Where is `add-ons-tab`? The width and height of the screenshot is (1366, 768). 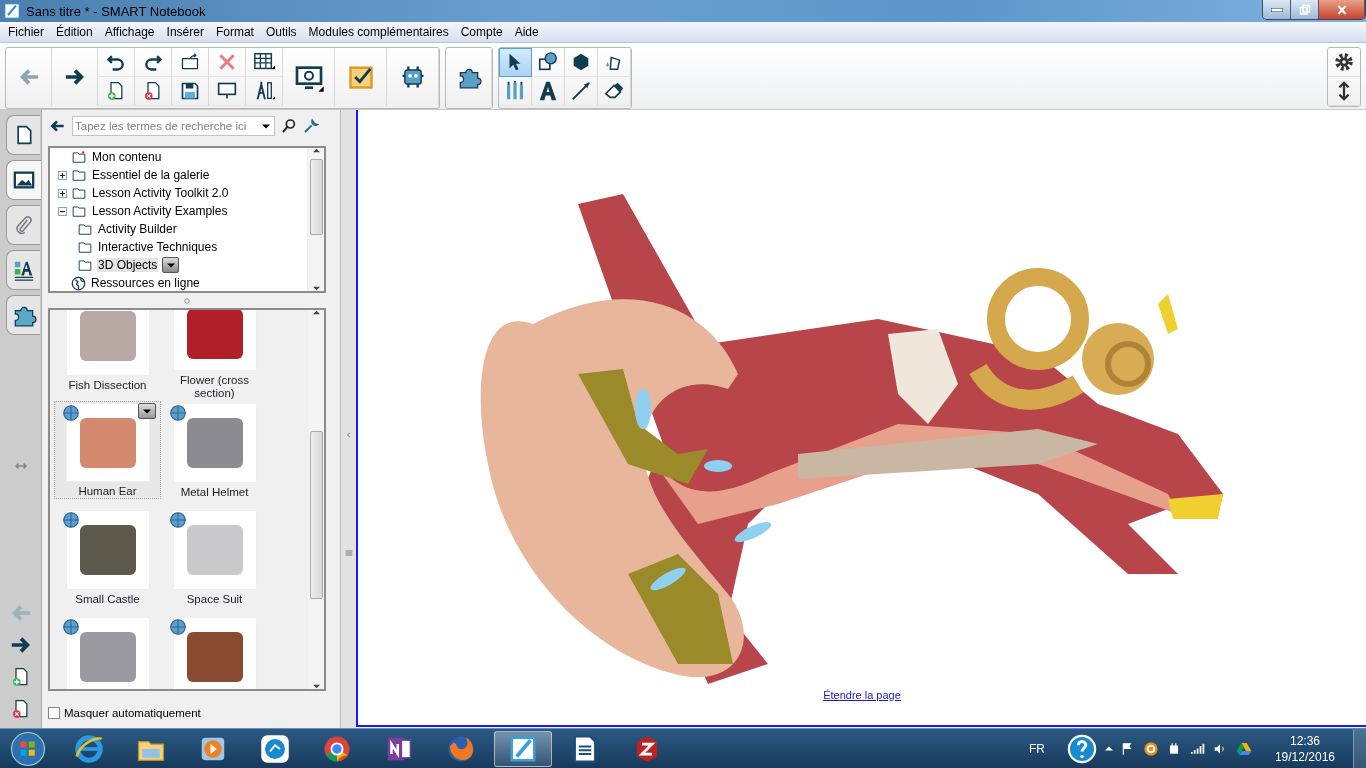
add-ons-tab is located at coordinates (23, 315).